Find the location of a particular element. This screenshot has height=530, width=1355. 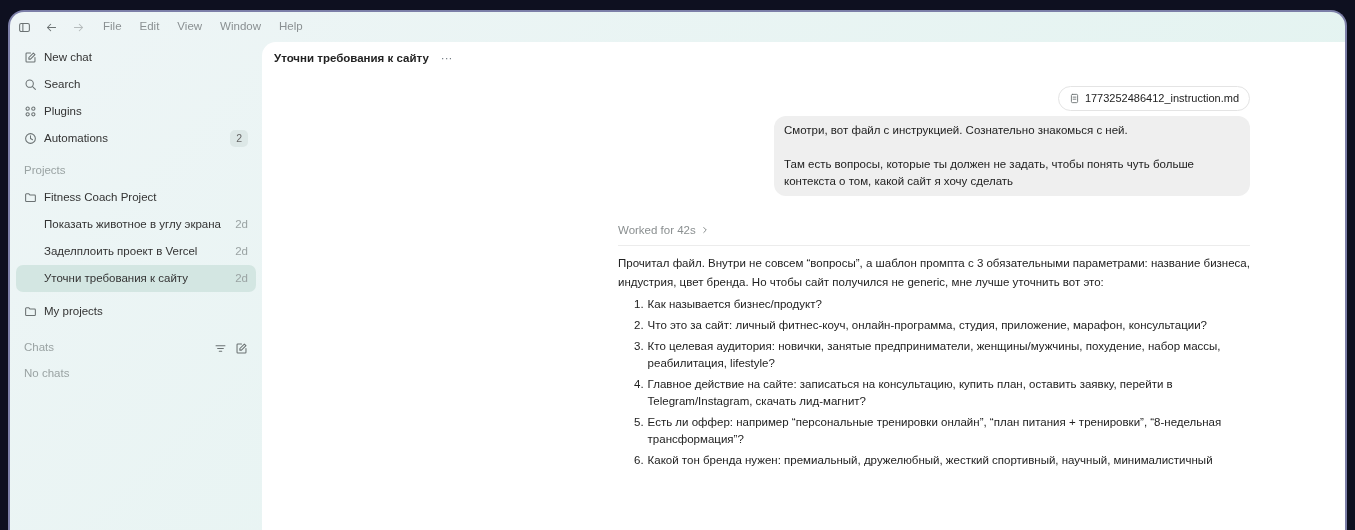

section-heading: Projects is located at coordinates (45, 171).